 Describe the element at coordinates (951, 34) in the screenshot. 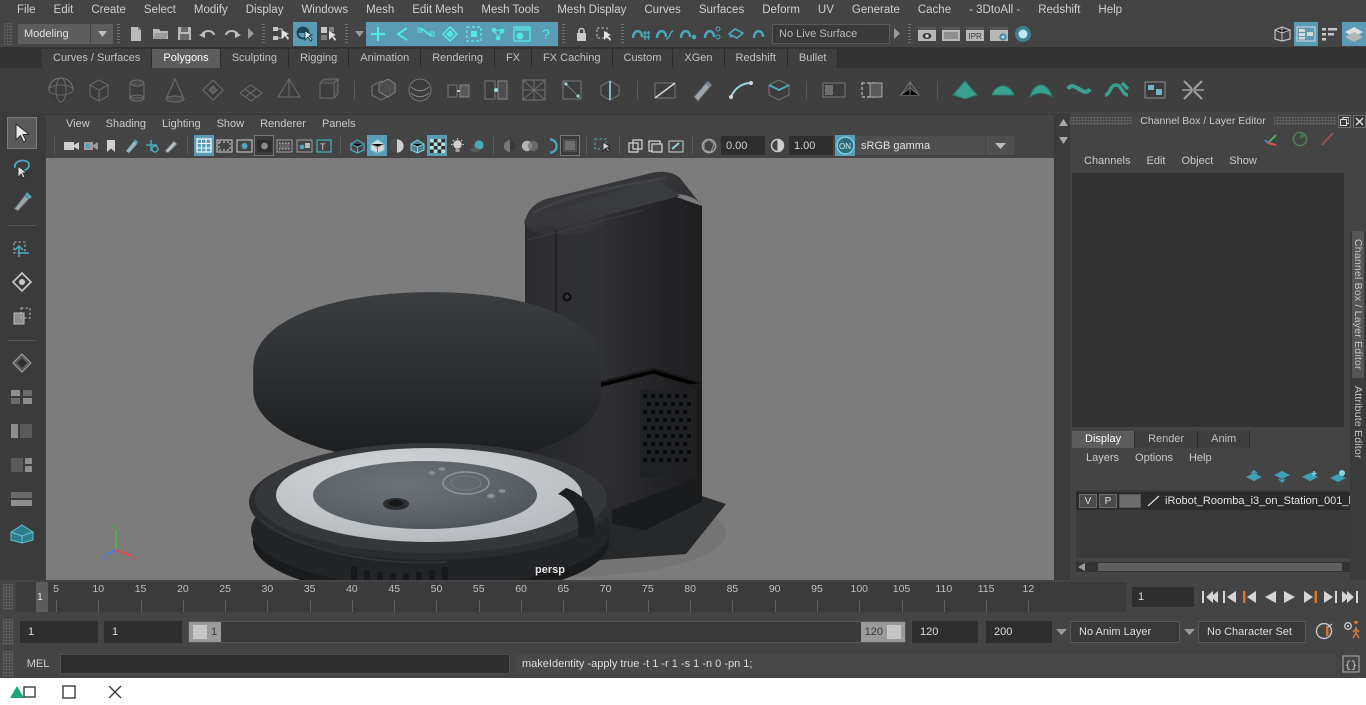

I see `render-current-frame-icon` at that location.